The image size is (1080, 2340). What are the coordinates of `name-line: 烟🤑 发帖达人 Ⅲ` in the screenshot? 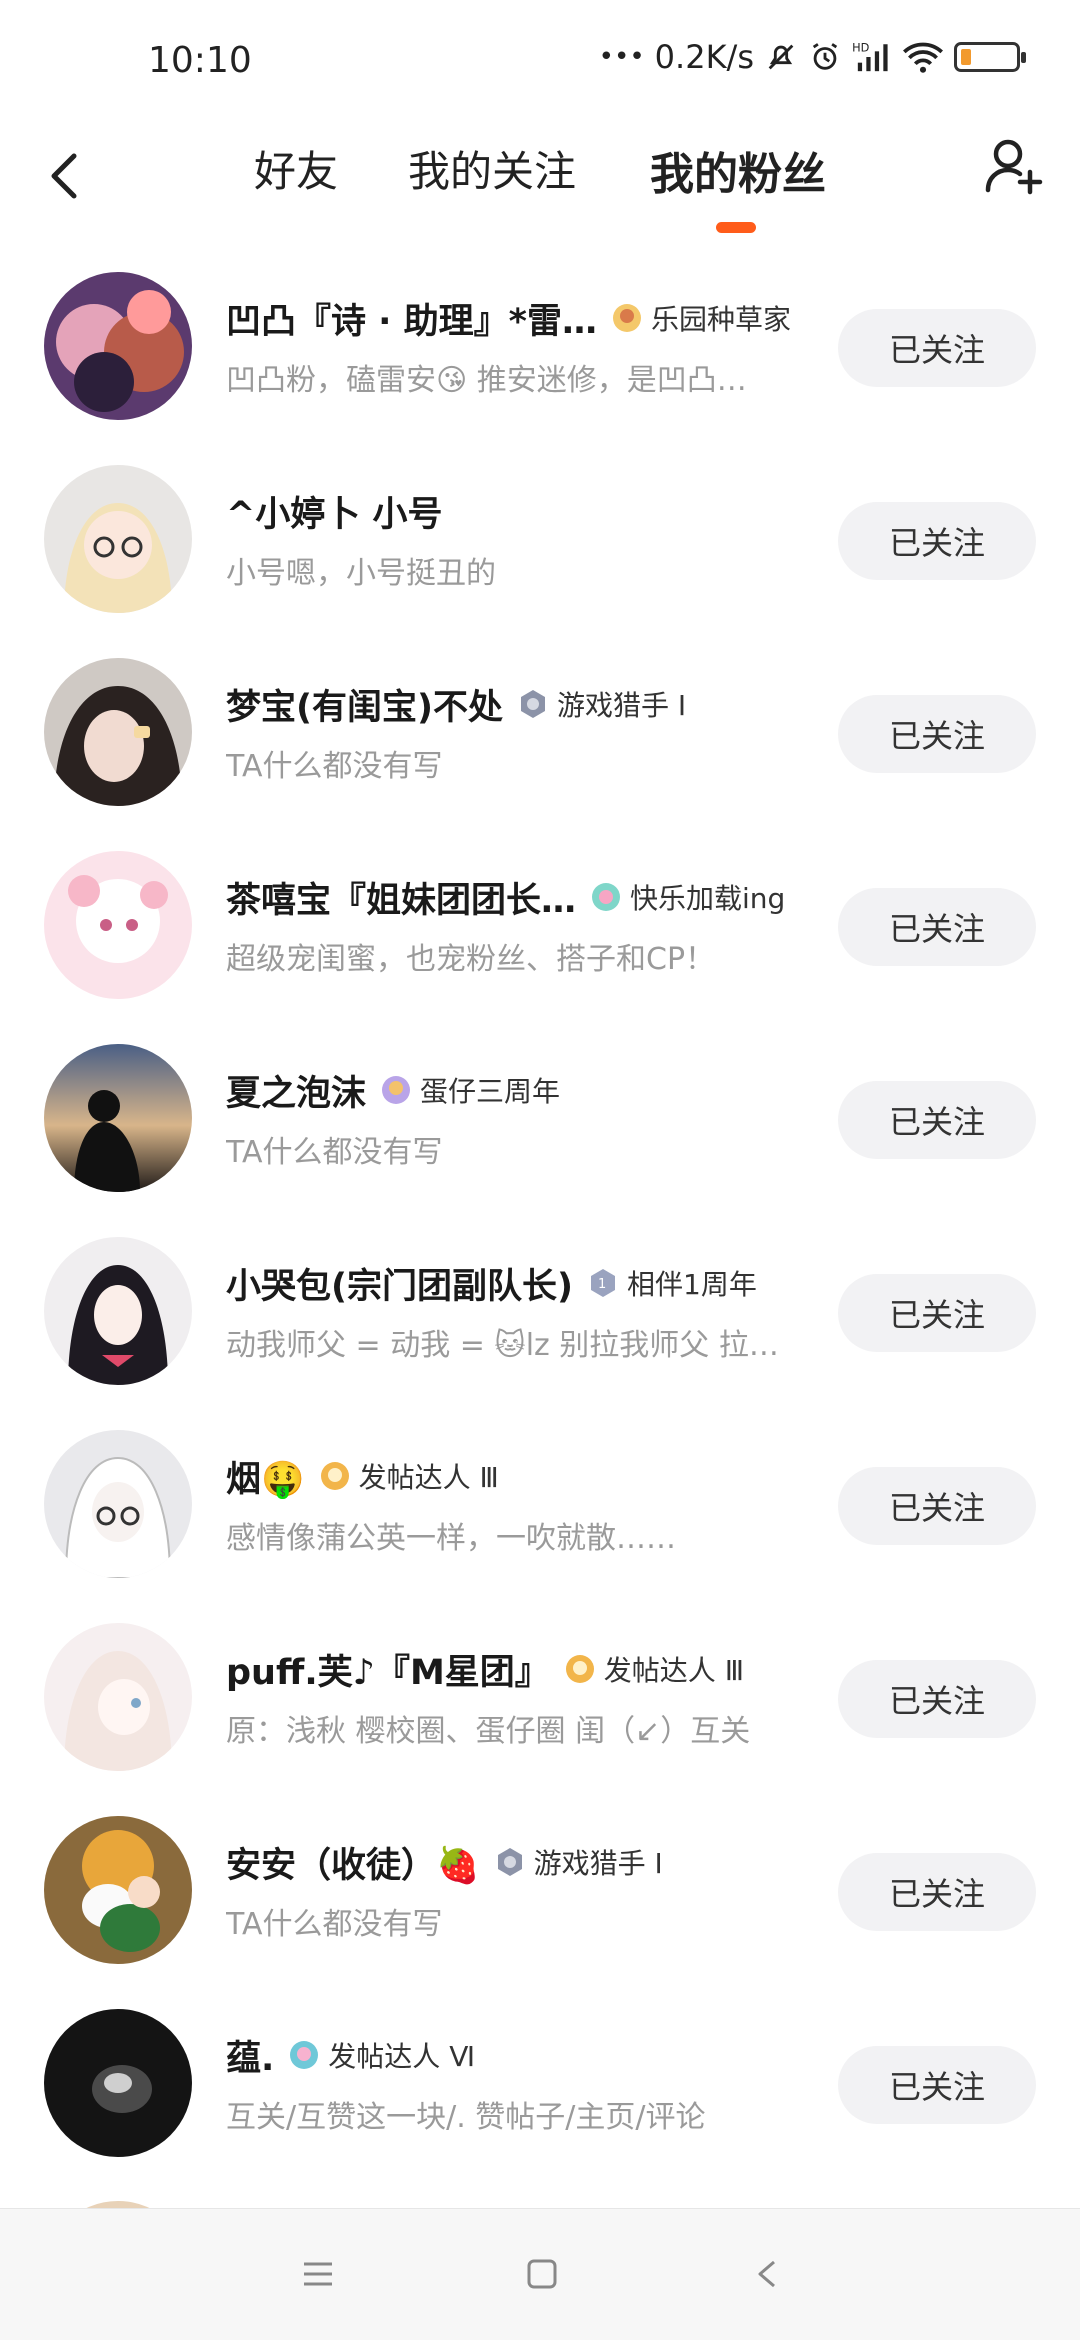 It's located at (362, 1476).